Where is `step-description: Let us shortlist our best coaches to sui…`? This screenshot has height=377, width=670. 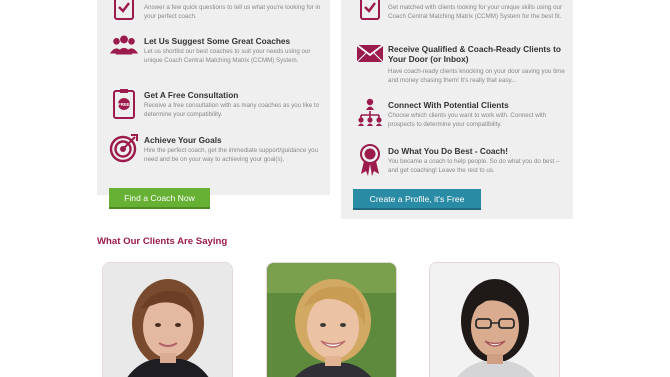
step-description: Let us shortlist our best coaches to sui… is located at coordinates (227, 56).